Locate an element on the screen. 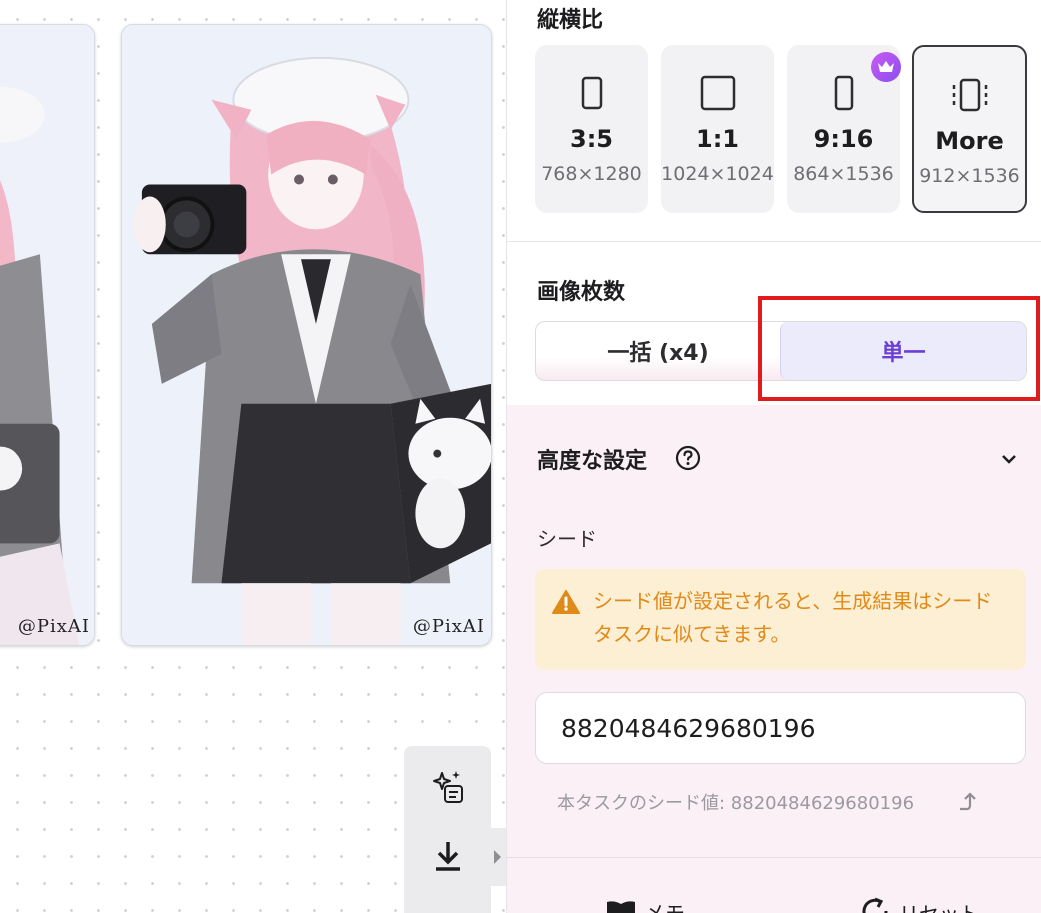 The width and height of the screenshot is (1041, 913). apply-seed-icon is located at coordinates (969, 803).